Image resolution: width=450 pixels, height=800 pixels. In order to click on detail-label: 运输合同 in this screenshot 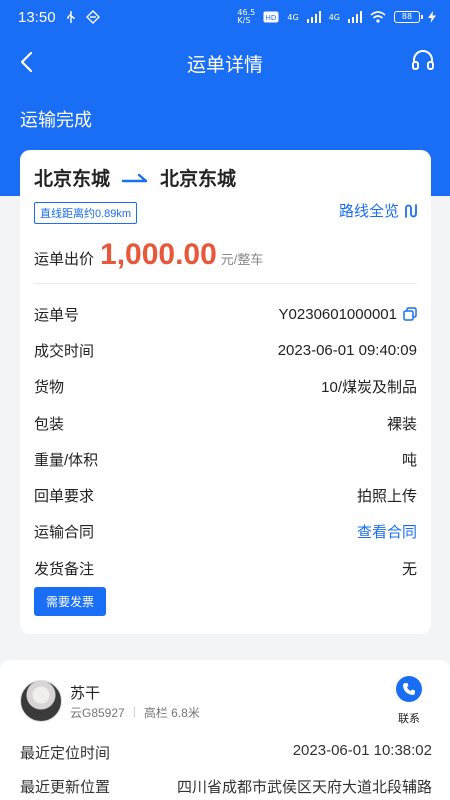, I will do `click(64, 533)`.